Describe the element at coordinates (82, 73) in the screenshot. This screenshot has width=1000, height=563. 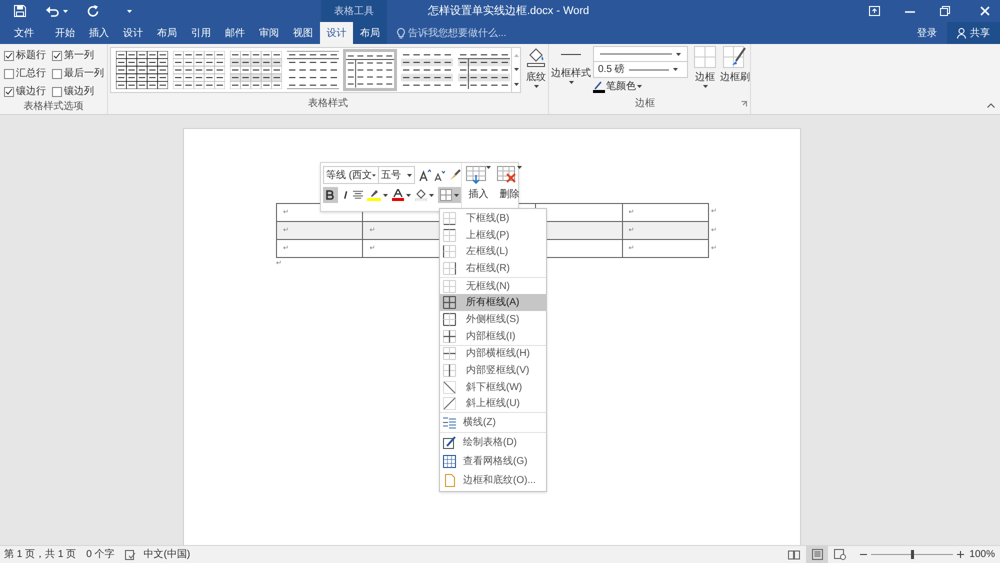
I see `style-option-checkbox: 最后一列` at that location.